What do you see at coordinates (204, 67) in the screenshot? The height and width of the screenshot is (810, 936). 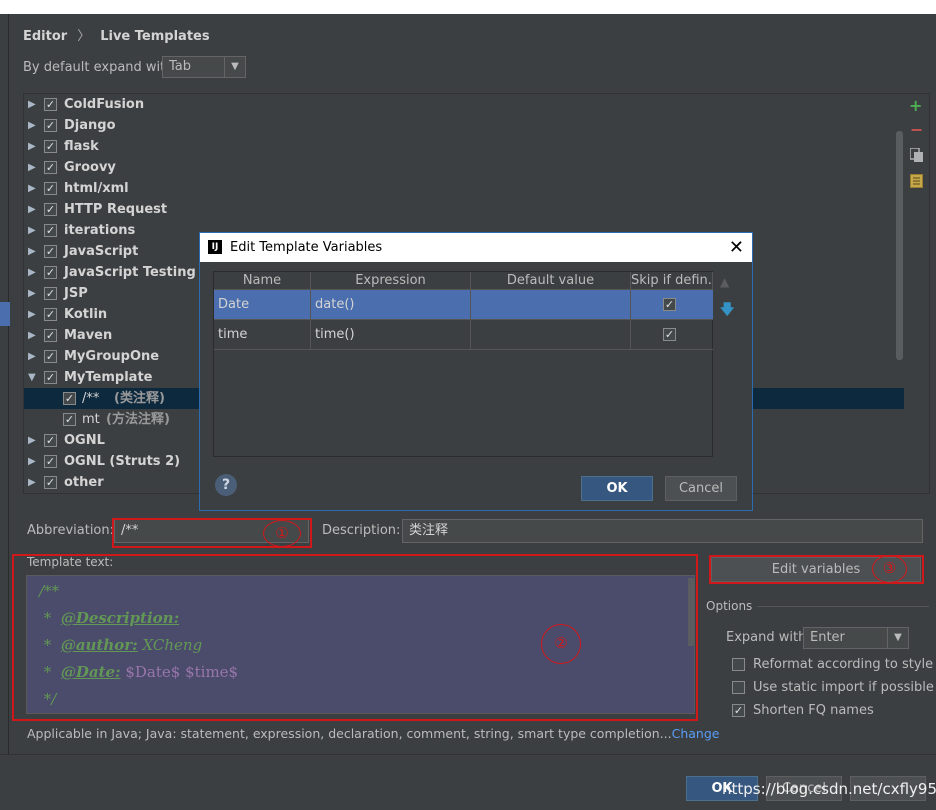 I see `expand-with-select: Tab ▼` at bounding box center [204, 67].